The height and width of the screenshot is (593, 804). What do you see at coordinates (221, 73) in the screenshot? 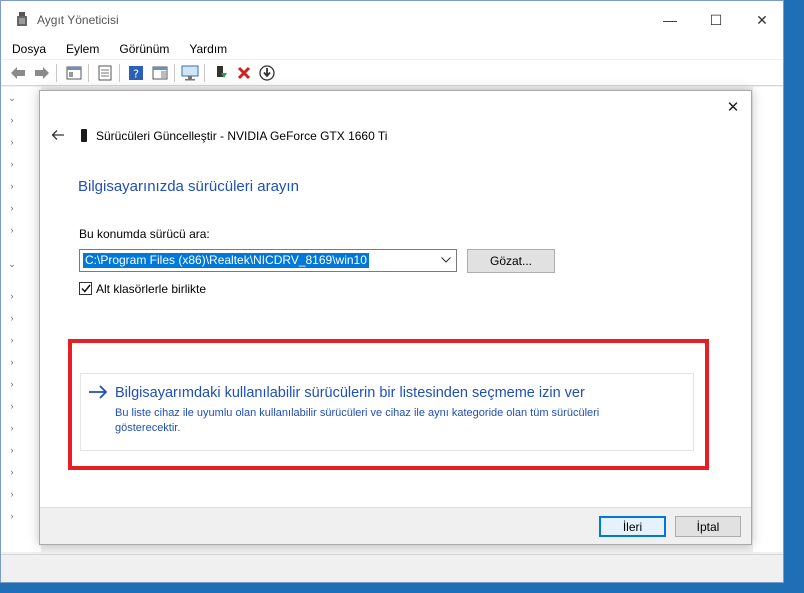
I see `update-driver-icon` at bounding box center [221, 73].